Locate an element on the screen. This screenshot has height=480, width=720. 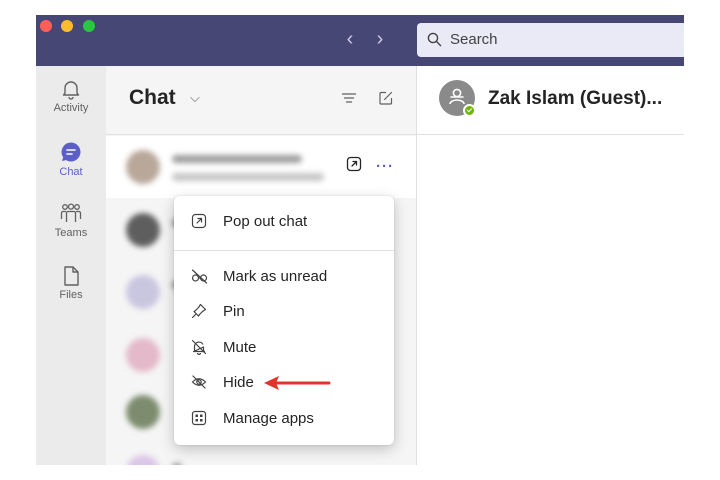
menu-item-label: Hide is located at coordinates (238, 382).